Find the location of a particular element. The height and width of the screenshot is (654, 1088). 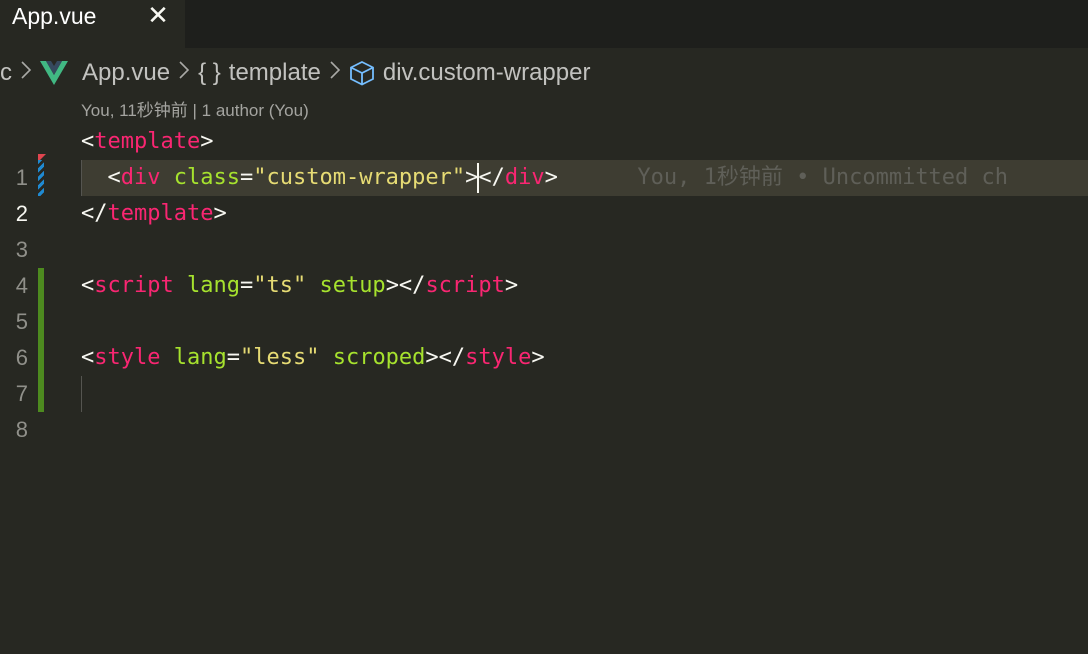

code-line: 8 is located at coordinates (544, 409).